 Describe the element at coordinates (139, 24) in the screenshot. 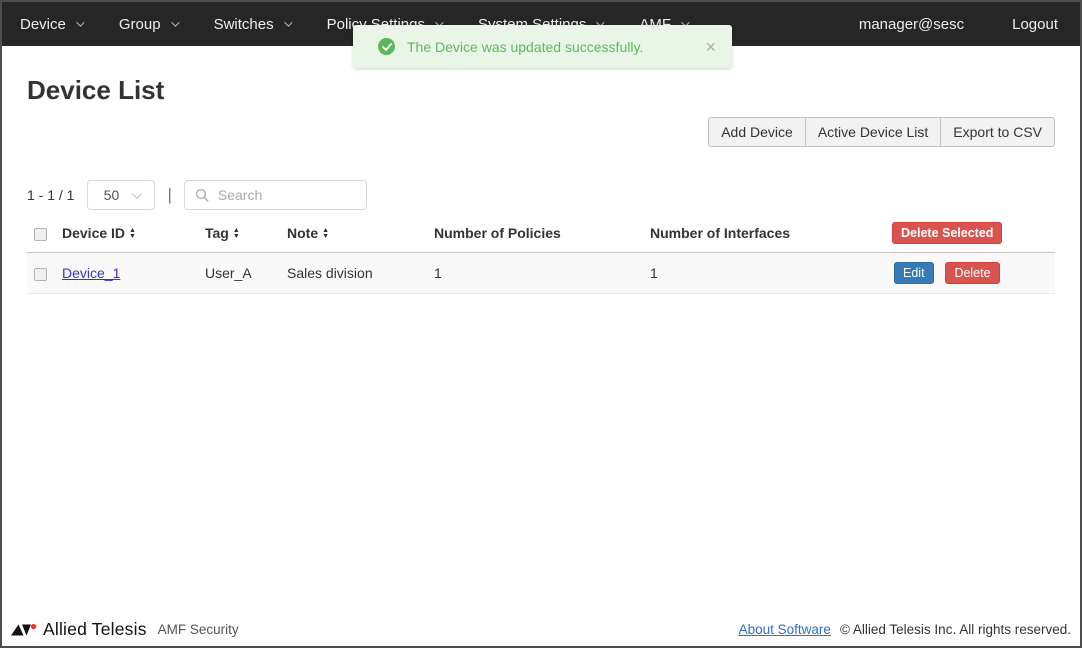

I see `nav-item-label: Group` at that location.